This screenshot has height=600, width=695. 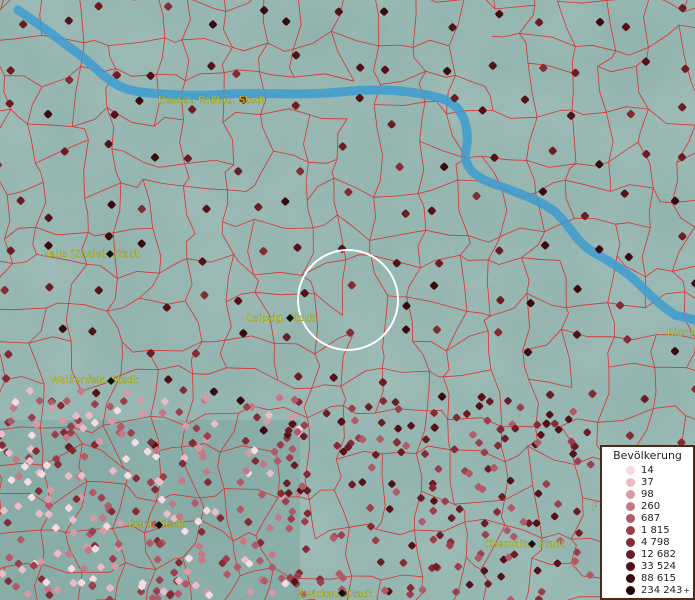 I want to click on legend-label: 88 615, so click(x=658, y=578).